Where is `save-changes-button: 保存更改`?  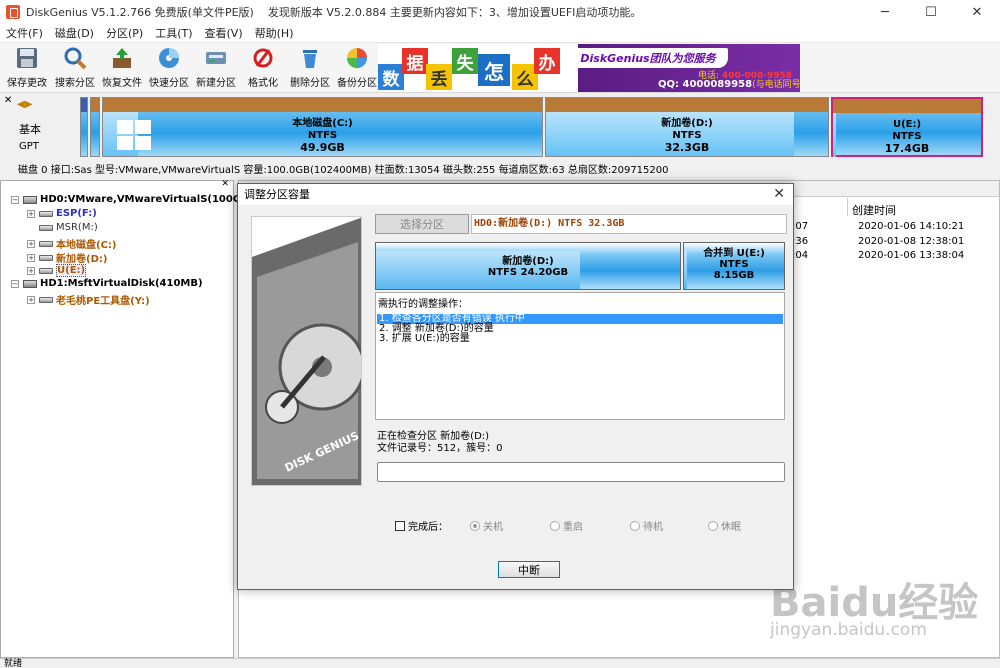
save-changes-button: 保存更改 is located at coordinates (27, 68).